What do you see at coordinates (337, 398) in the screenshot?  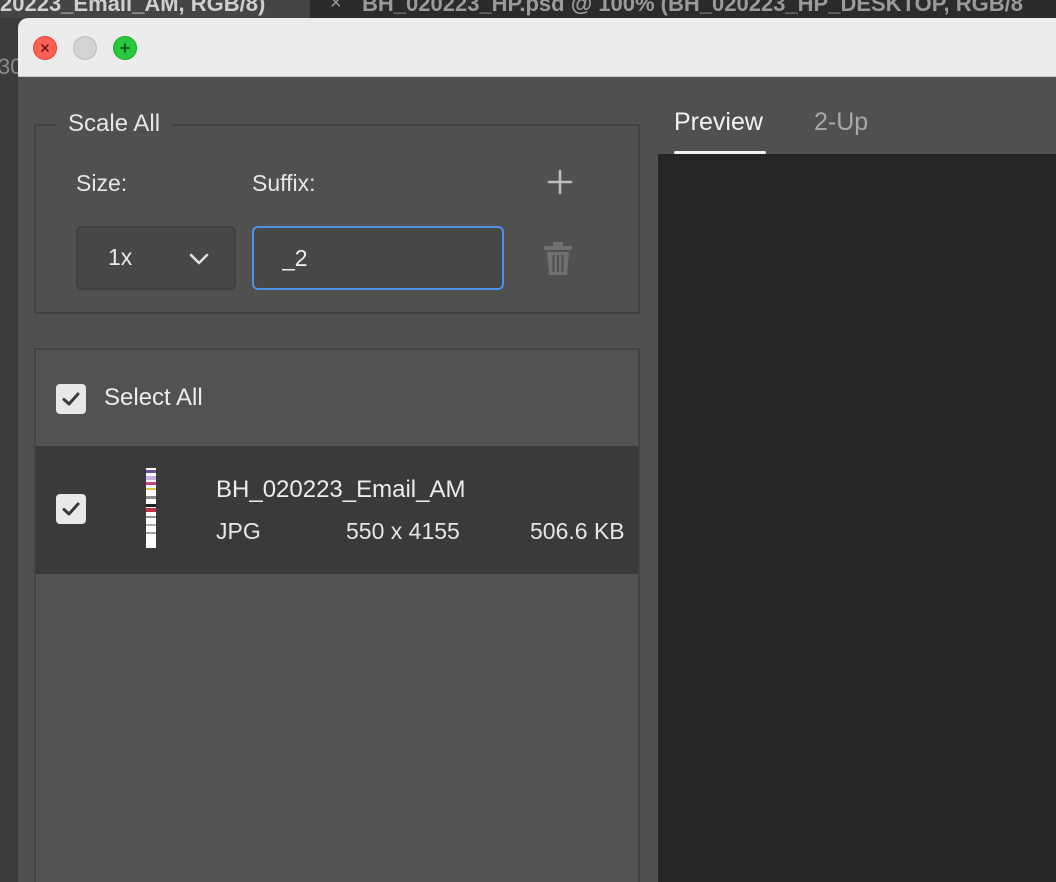 I see `select-all-row: Select All` at bounding box center [337, 398].